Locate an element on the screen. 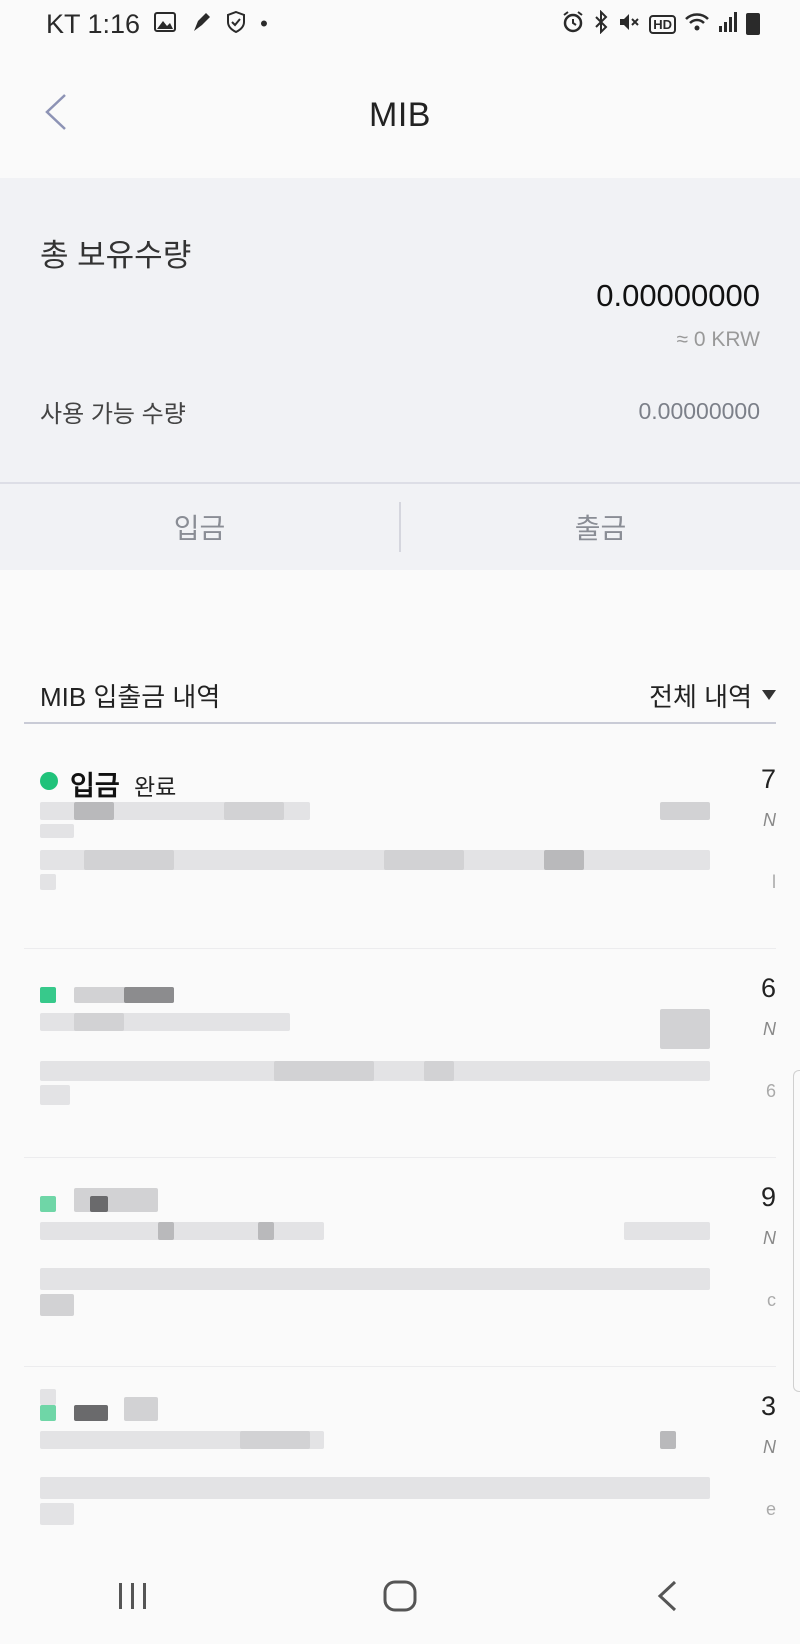  home-button is located at coordinates (400, 1596).